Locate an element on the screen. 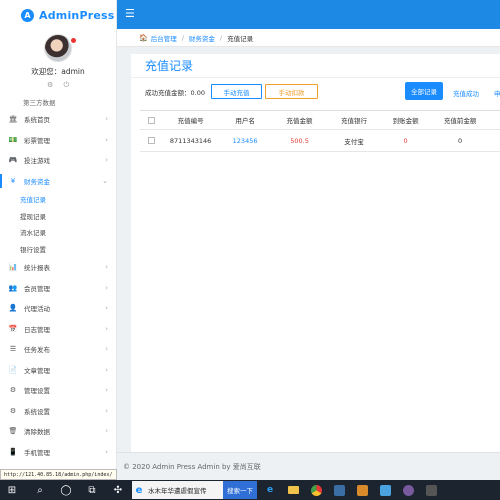 The image size is (500, 500). trash-icon: 🗑 is located at coordinates (13, 431).